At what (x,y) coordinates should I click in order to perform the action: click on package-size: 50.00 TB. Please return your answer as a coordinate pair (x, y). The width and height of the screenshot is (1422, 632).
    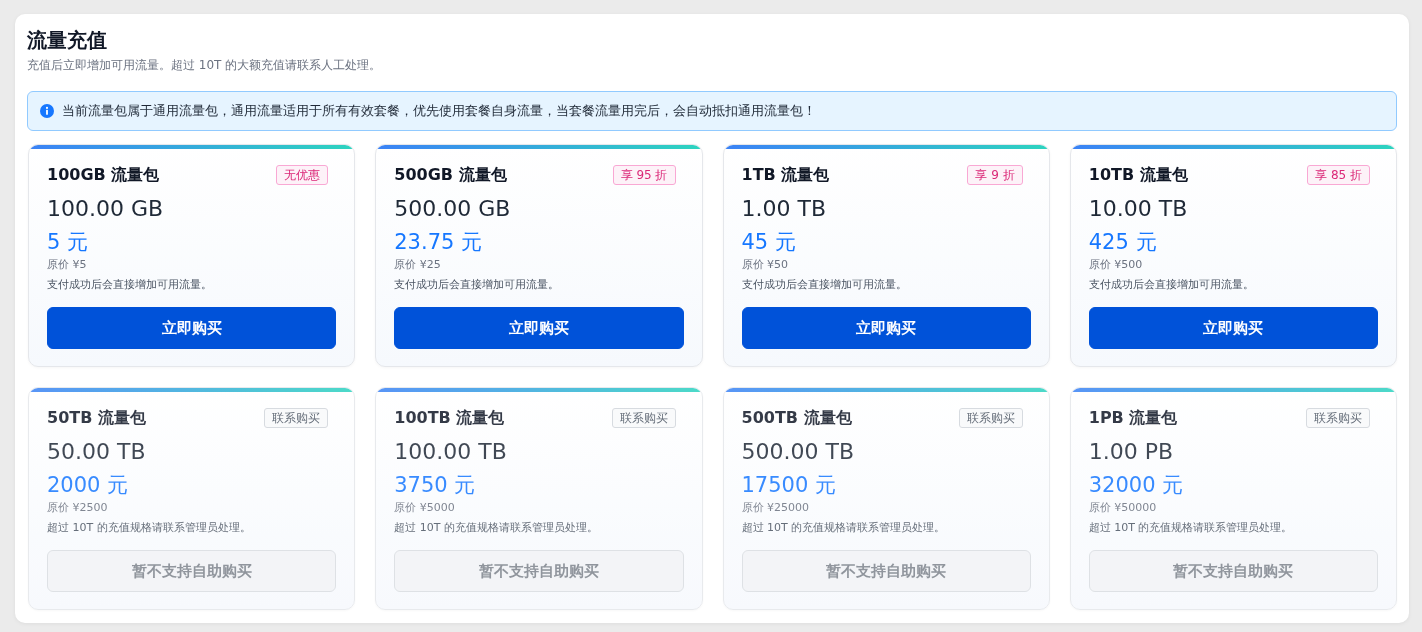
    Looking at the image, I should click on (97, 452).